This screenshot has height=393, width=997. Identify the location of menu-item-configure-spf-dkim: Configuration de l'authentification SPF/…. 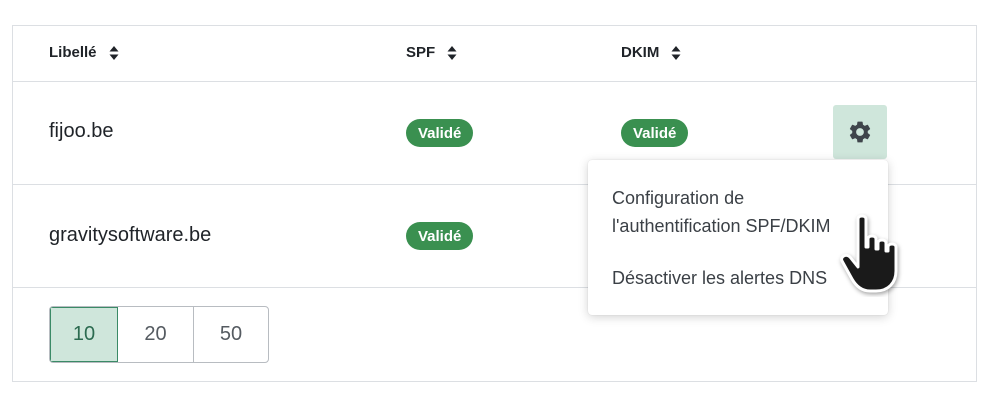
(721, 212).